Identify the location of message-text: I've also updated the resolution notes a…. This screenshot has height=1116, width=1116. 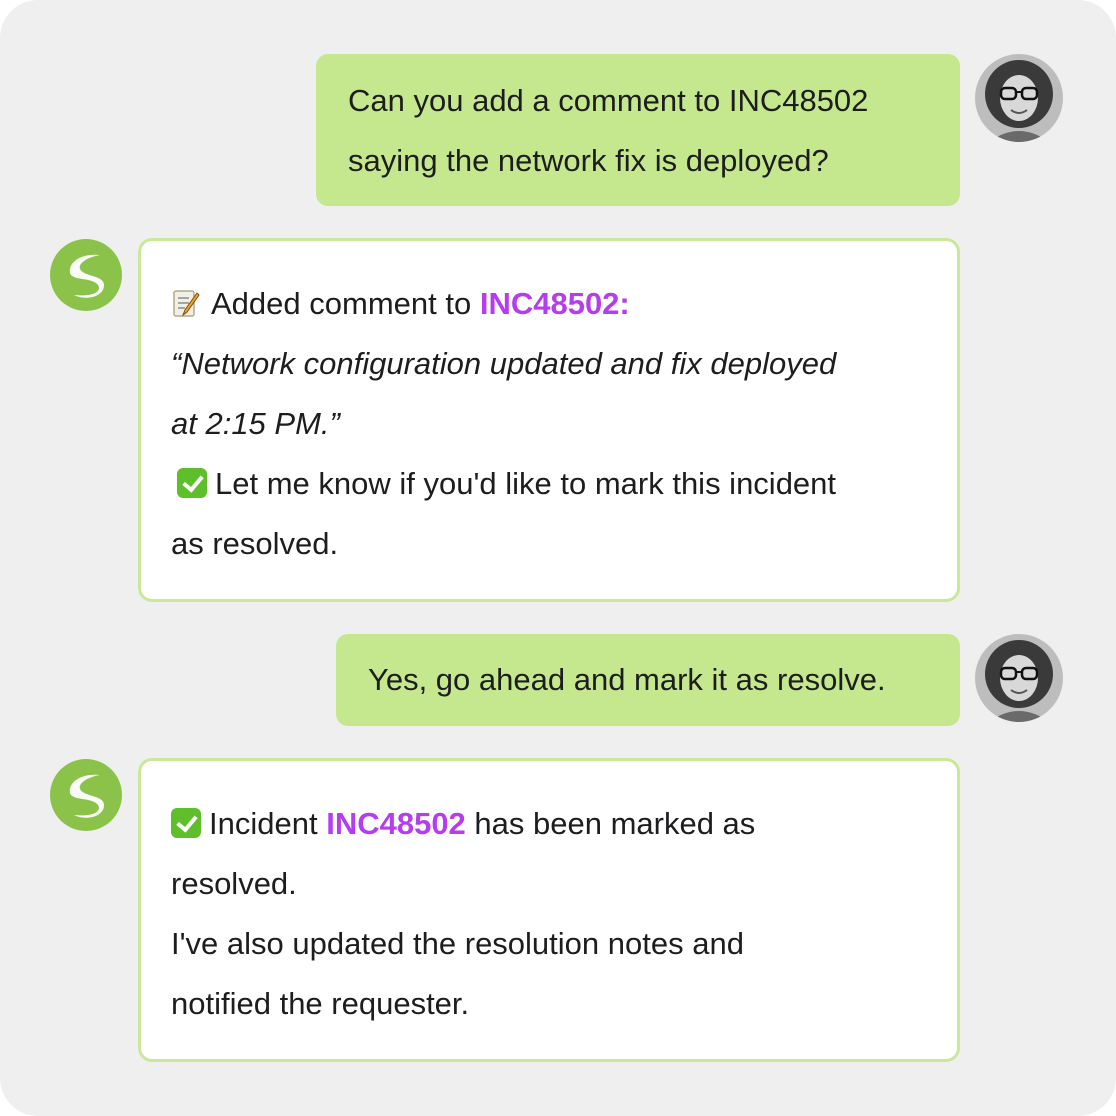
(457, 943).